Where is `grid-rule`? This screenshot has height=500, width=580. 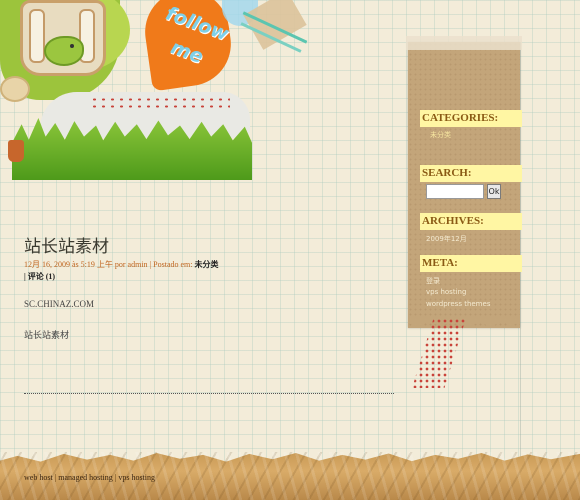
grid-rule is located at coordinates (520, 252).